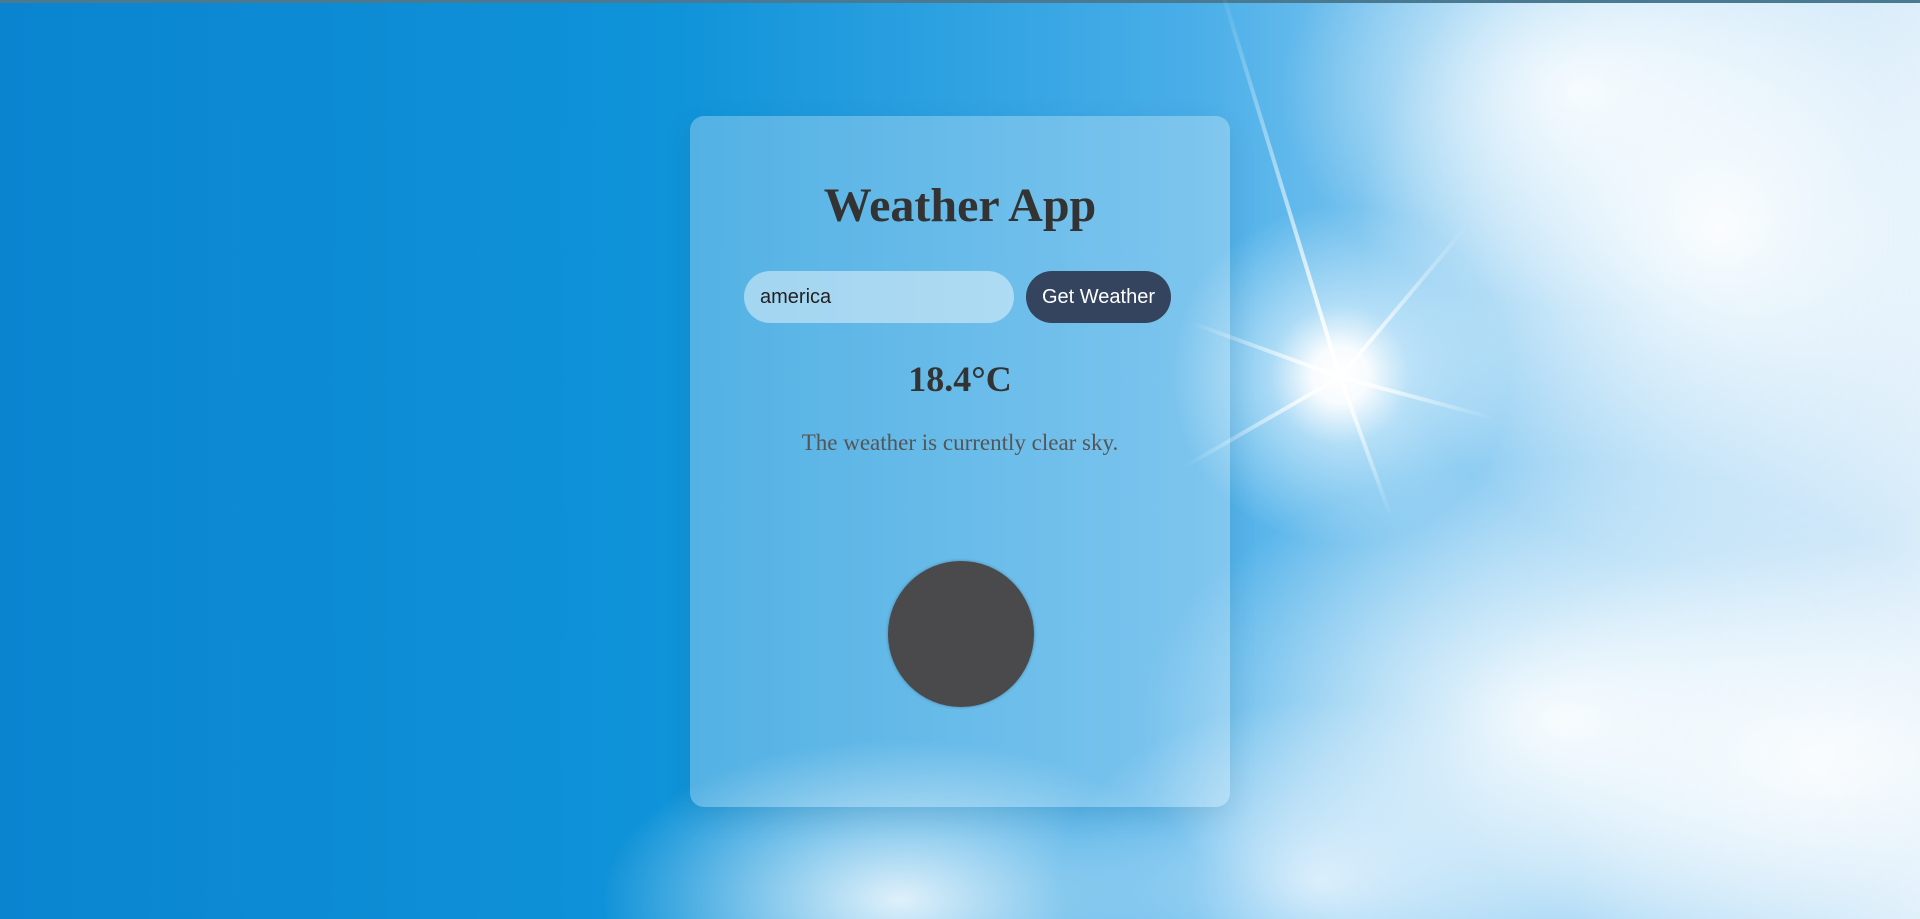  Describe the element at coordinates (960, 442) in the screenshot. I see `weather-description: The weather is currently clear sky.` at that location.